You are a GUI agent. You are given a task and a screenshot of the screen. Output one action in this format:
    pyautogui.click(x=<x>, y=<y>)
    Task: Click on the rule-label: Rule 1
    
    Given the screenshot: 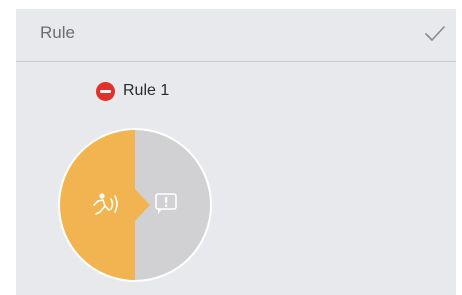 What is the action you would take?
    pyautogui.click(x=146, y=90)
    